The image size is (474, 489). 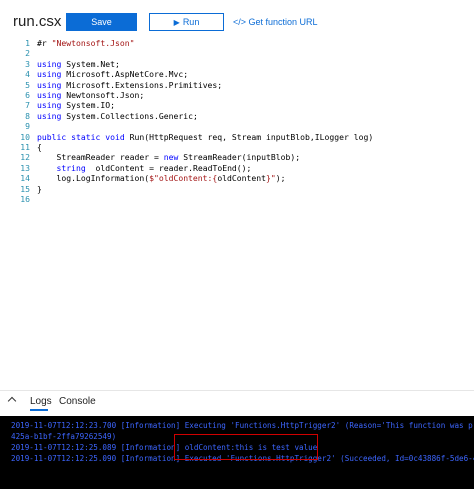 What do you see at coordinates (25, 178) in the screenshot?
I see `line-number: 14` at bounding box center [25, 178].